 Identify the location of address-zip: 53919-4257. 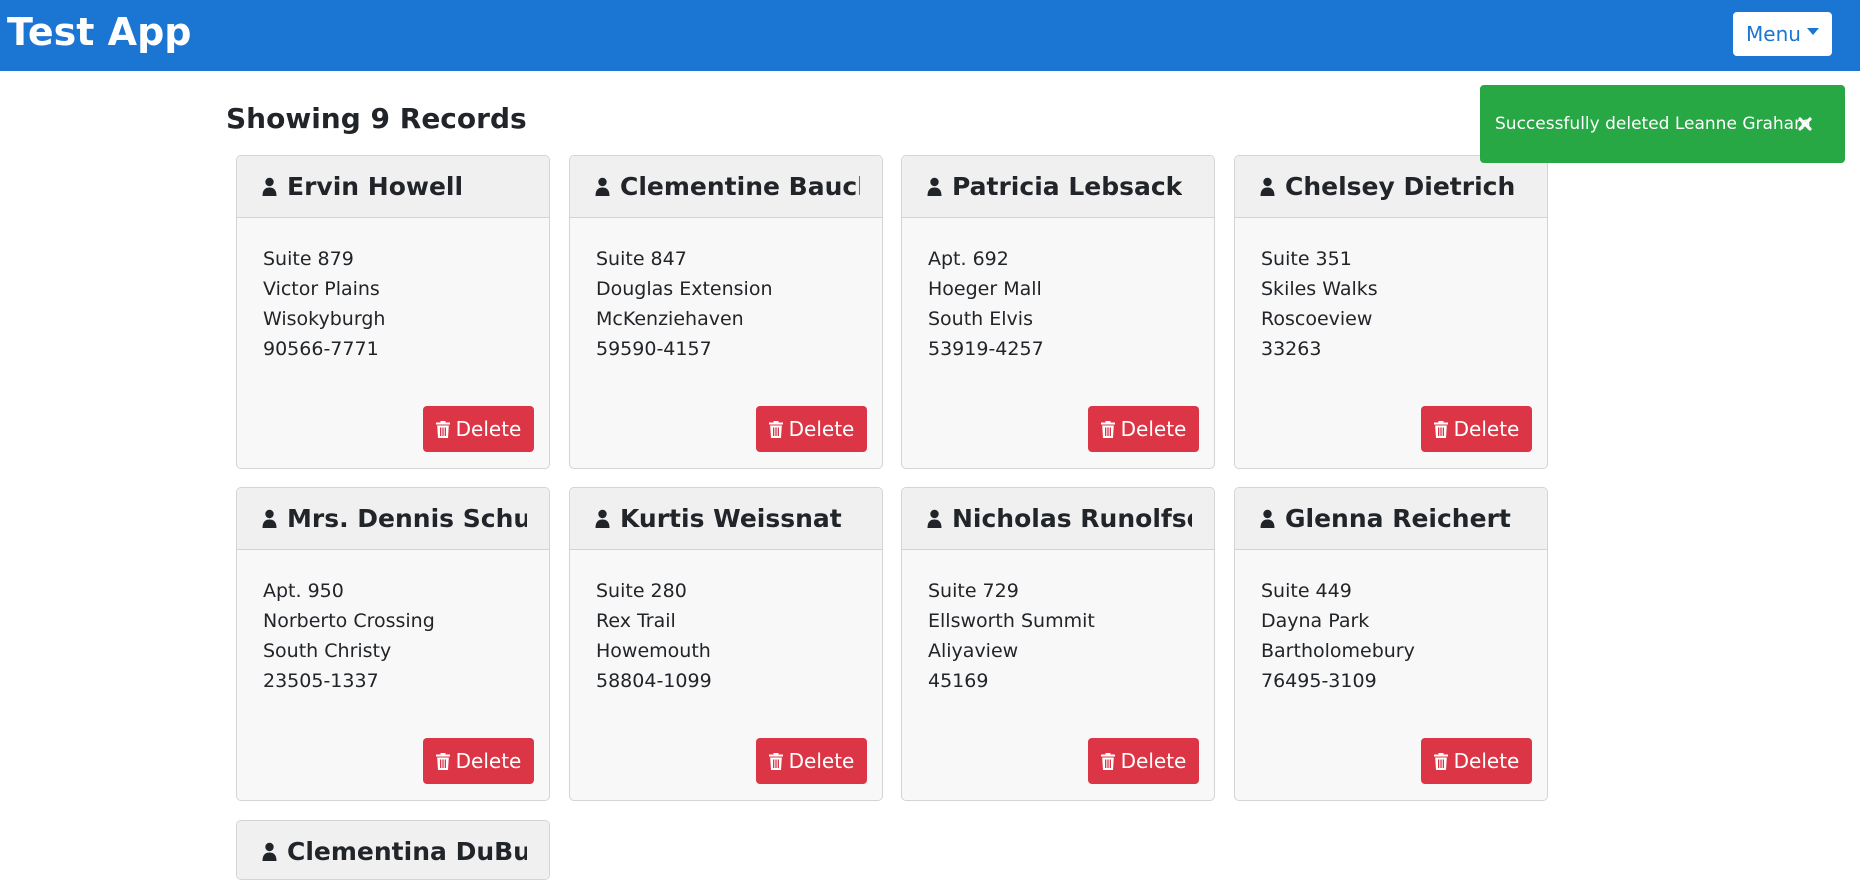
(986, 349).